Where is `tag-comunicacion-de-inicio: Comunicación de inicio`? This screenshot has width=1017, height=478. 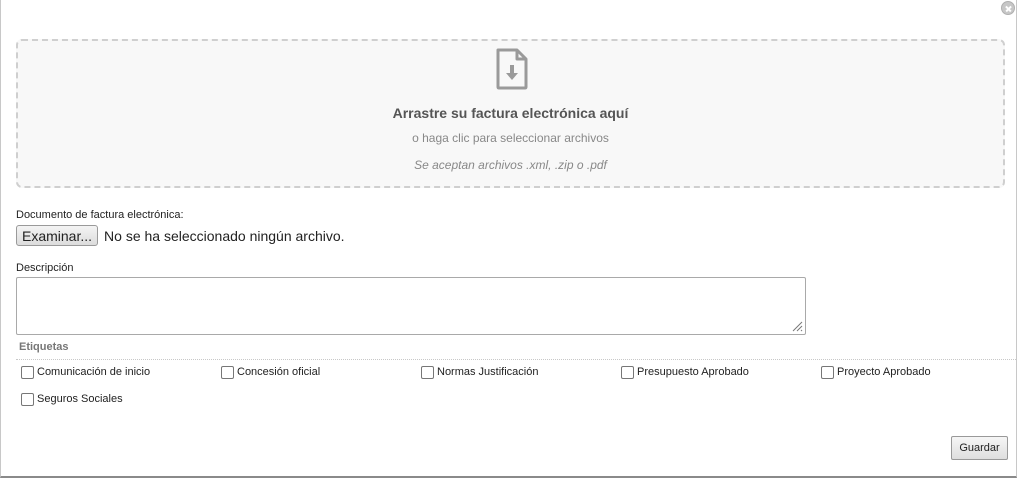 tag-comunicacion-de-inicio: Comunicación de inicio is located at coordinates (85, 372).